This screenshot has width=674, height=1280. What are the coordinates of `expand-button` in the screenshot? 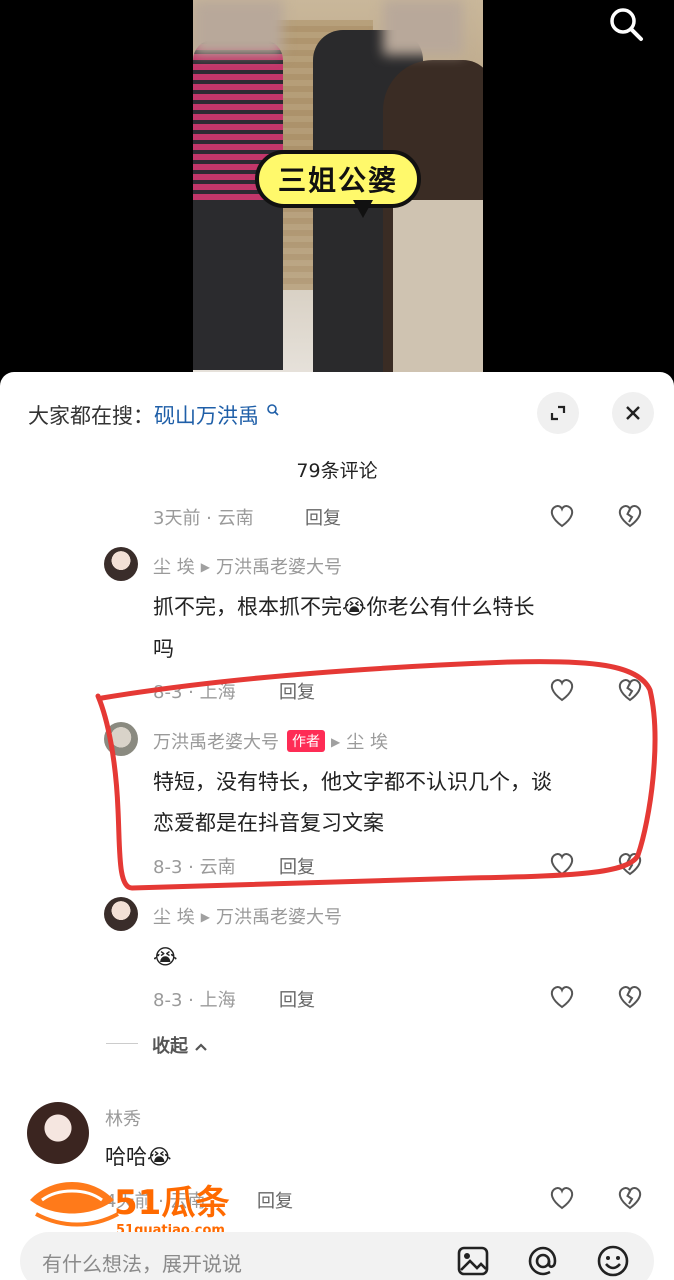 It's located at (558, 413).